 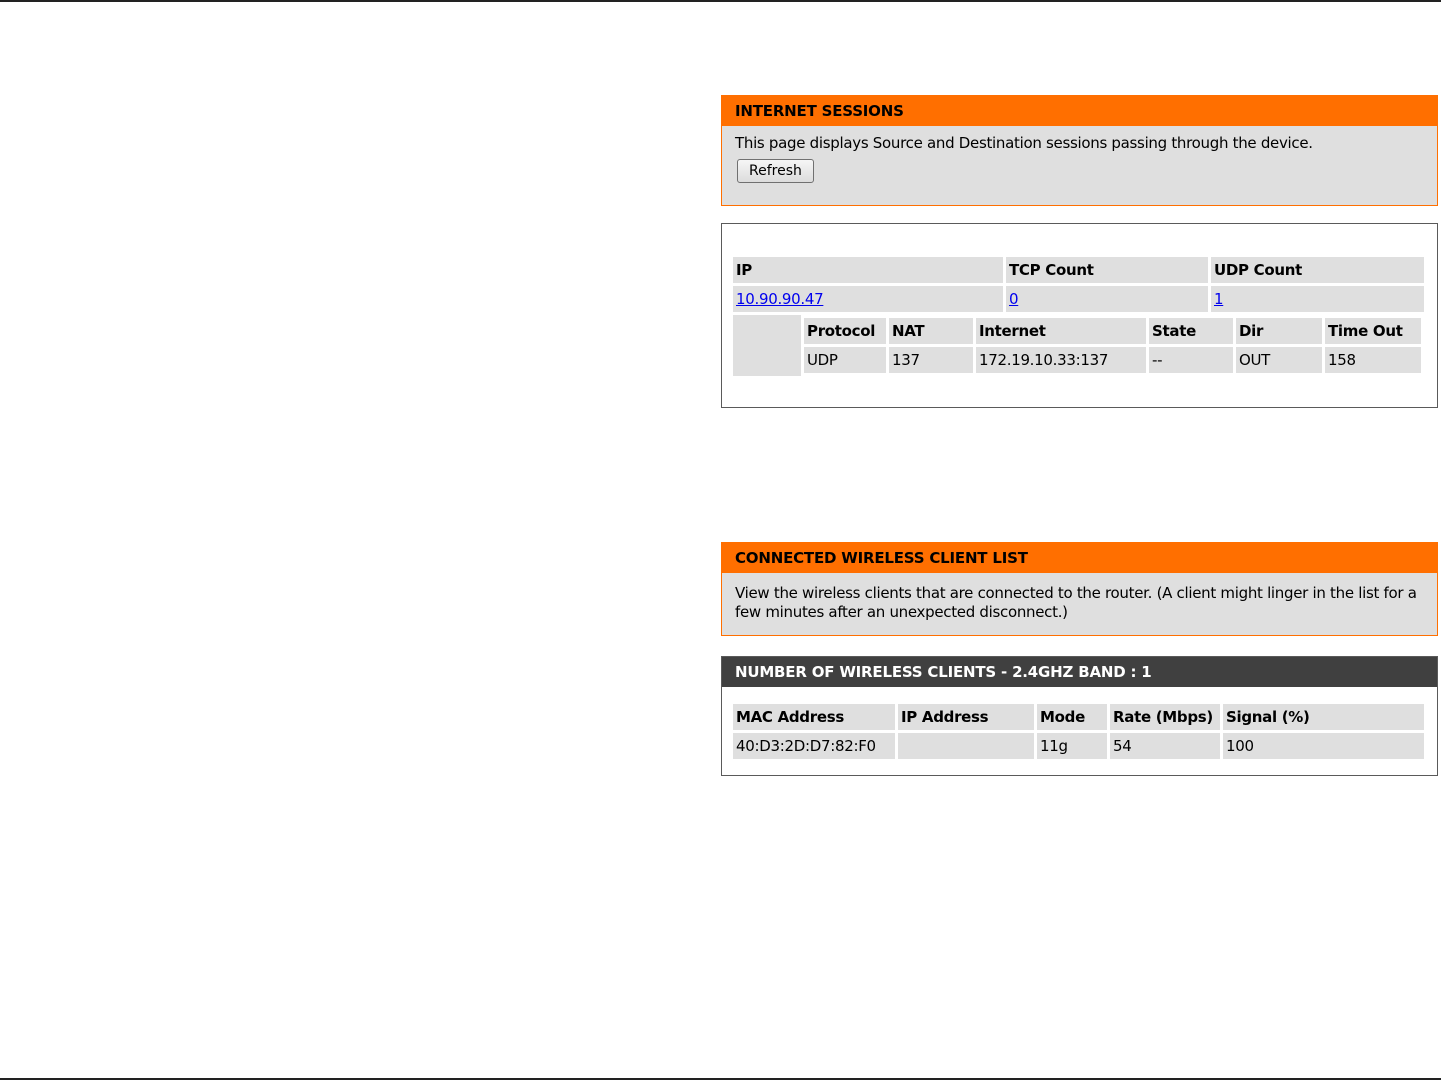 What do you see at coordinates (868, 270) in the screenshot?
I see `ip-header: IP` at bounding box center [868, 270].